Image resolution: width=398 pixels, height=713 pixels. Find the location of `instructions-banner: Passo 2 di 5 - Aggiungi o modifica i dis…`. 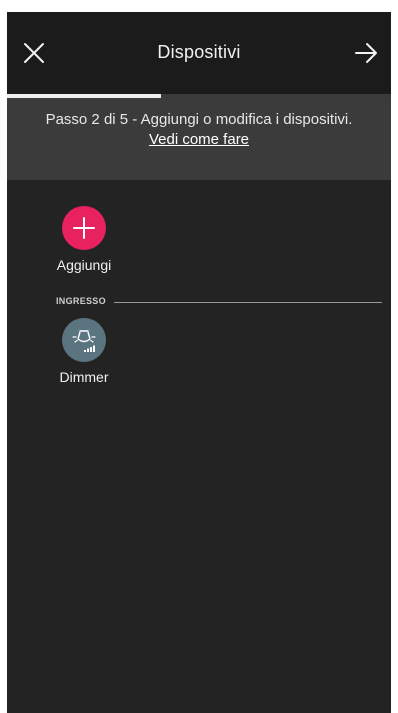

instructions-banner: Passo 2 di 5 - Aggiungi o modifica i dis… is located at coordinates (199, 139).